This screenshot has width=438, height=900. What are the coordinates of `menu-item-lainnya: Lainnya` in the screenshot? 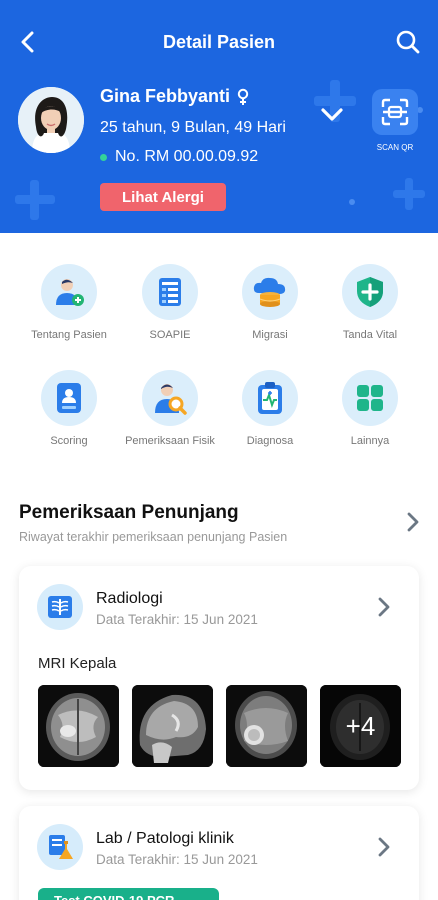 It's located at (370, 409).